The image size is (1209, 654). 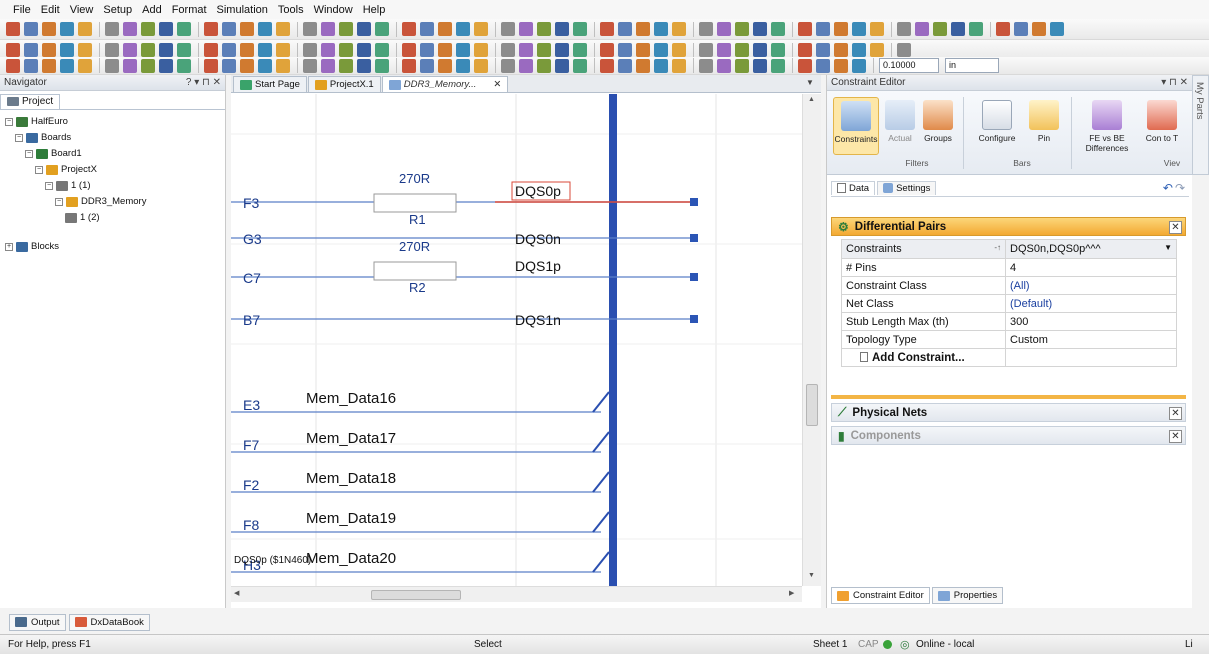 I want to click on scroll-left-icon: ◀, so click(x=236, y=593).